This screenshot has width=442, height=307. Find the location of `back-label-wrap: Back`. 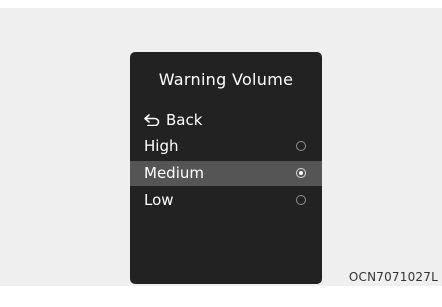

back-label-wrap: Back is located at coordinates (173, 120).